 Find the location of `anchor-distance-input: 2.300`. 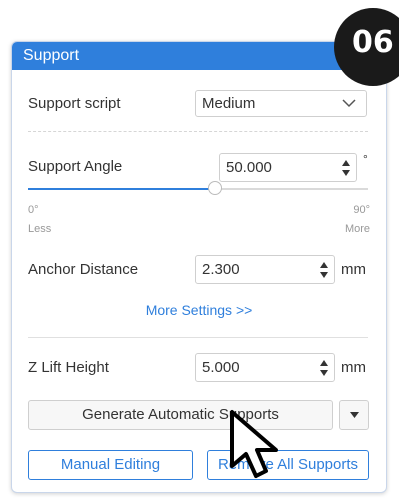

anchor-distance-input: 2.300 is located at coordinates (265, 269).